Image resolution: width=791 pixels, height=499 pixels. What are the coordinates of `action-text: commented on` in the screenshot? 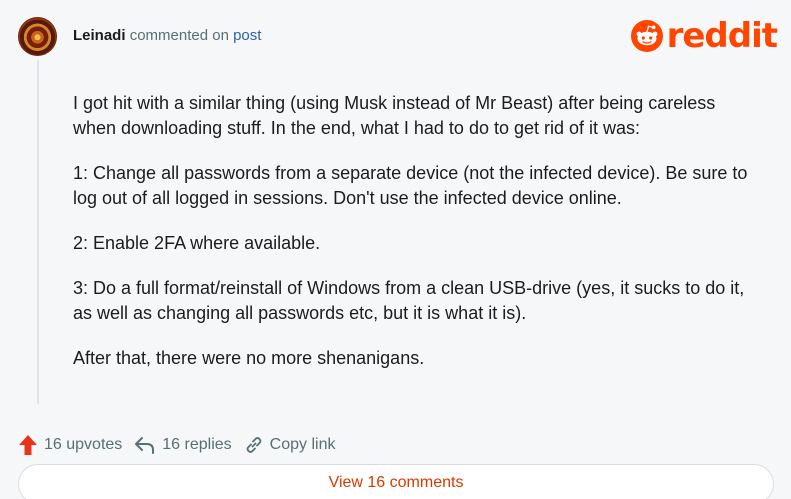 It's located at (179, 35).